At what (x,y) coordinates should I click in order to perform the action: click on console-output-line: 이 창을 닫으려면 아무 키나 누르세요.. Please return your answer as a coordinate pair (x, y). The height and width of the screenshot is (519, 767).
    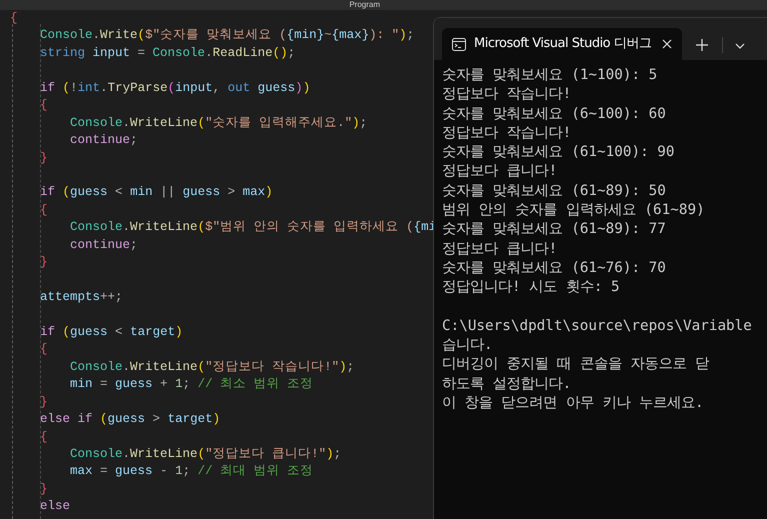
    Looking at the image, I should click on (573, 403).